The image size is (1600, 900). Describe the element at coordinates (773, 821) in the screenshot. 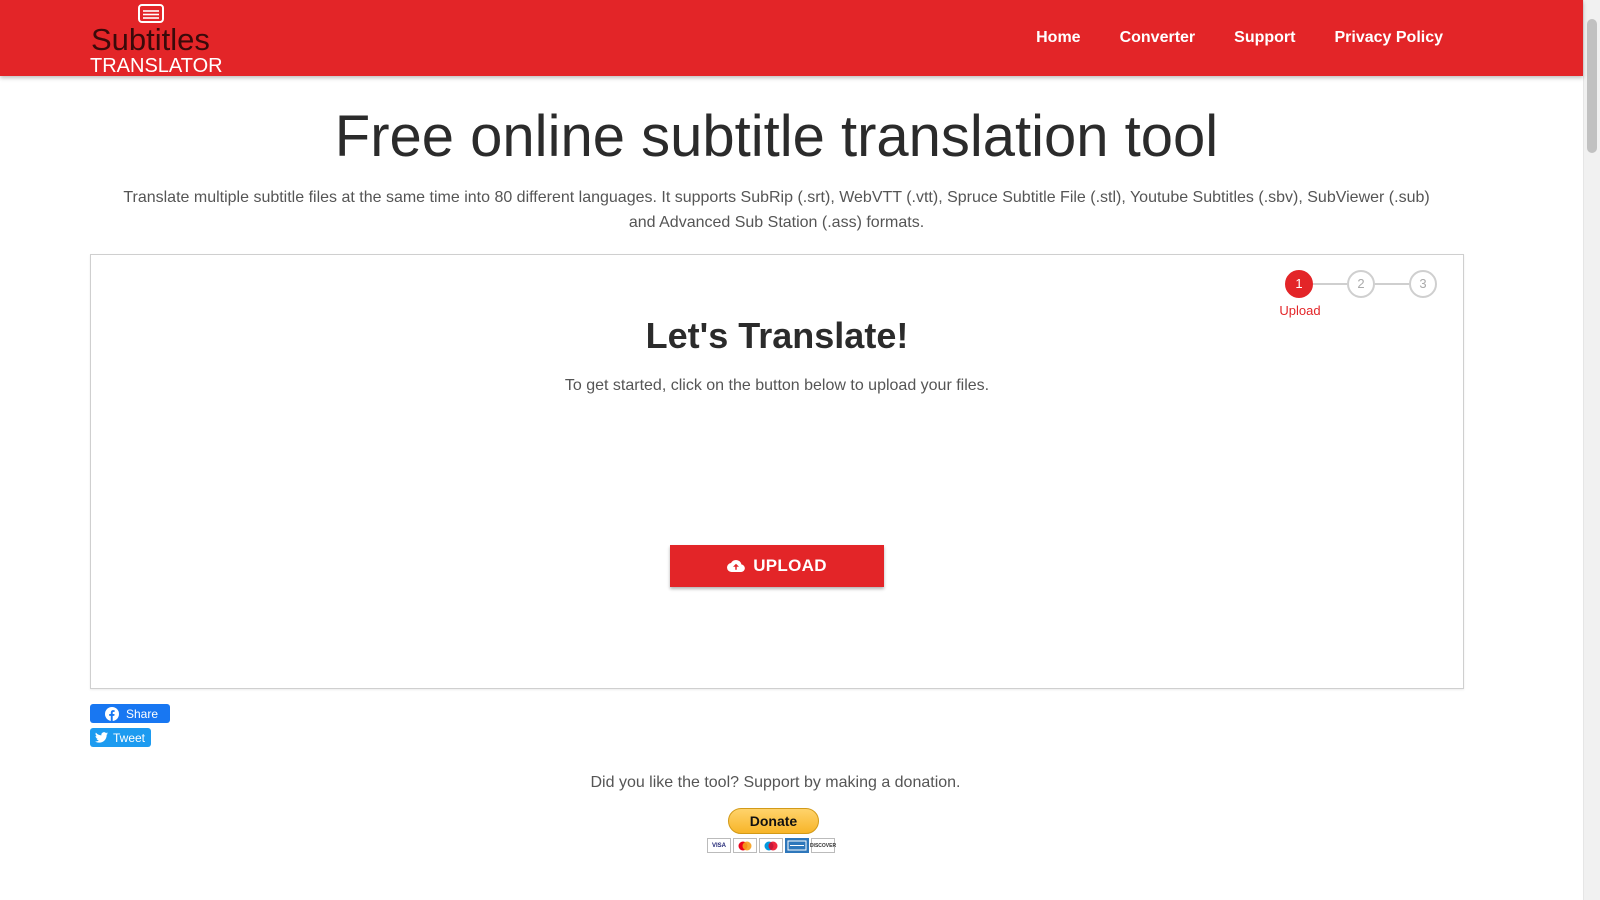

I see `paypal-donate-button: Donate` at that location.